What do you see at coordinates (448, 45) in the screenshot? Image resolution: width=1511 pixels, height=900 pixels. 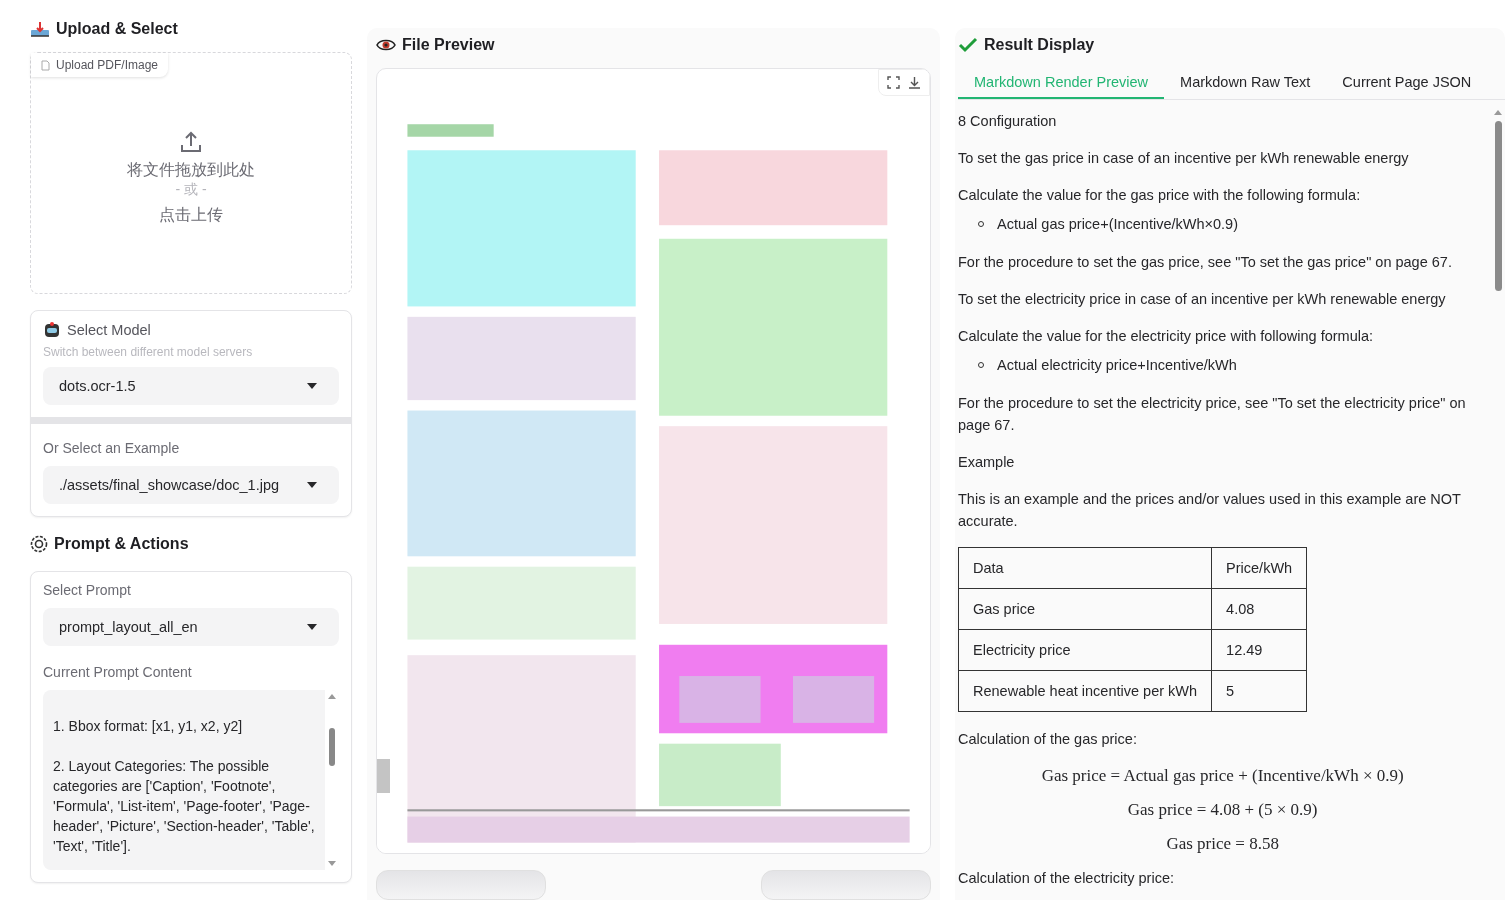 I see `section-title: File Preview` at bounding box center [448, 45].